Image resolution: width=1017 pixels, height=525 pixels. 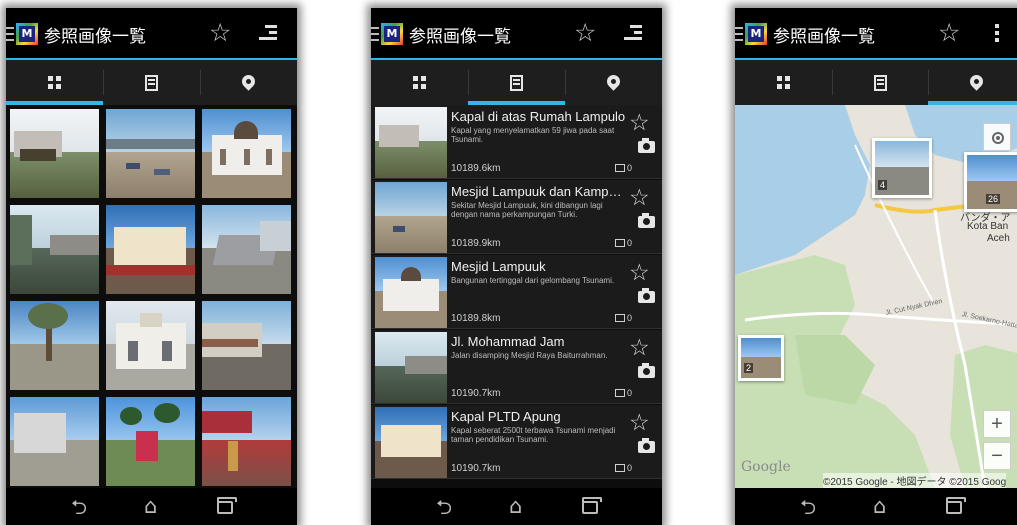 What do you see at coordinates (761, 358) in the screenshot?
I see `map-photo-marker: 2` at bounding box center [761, 358].